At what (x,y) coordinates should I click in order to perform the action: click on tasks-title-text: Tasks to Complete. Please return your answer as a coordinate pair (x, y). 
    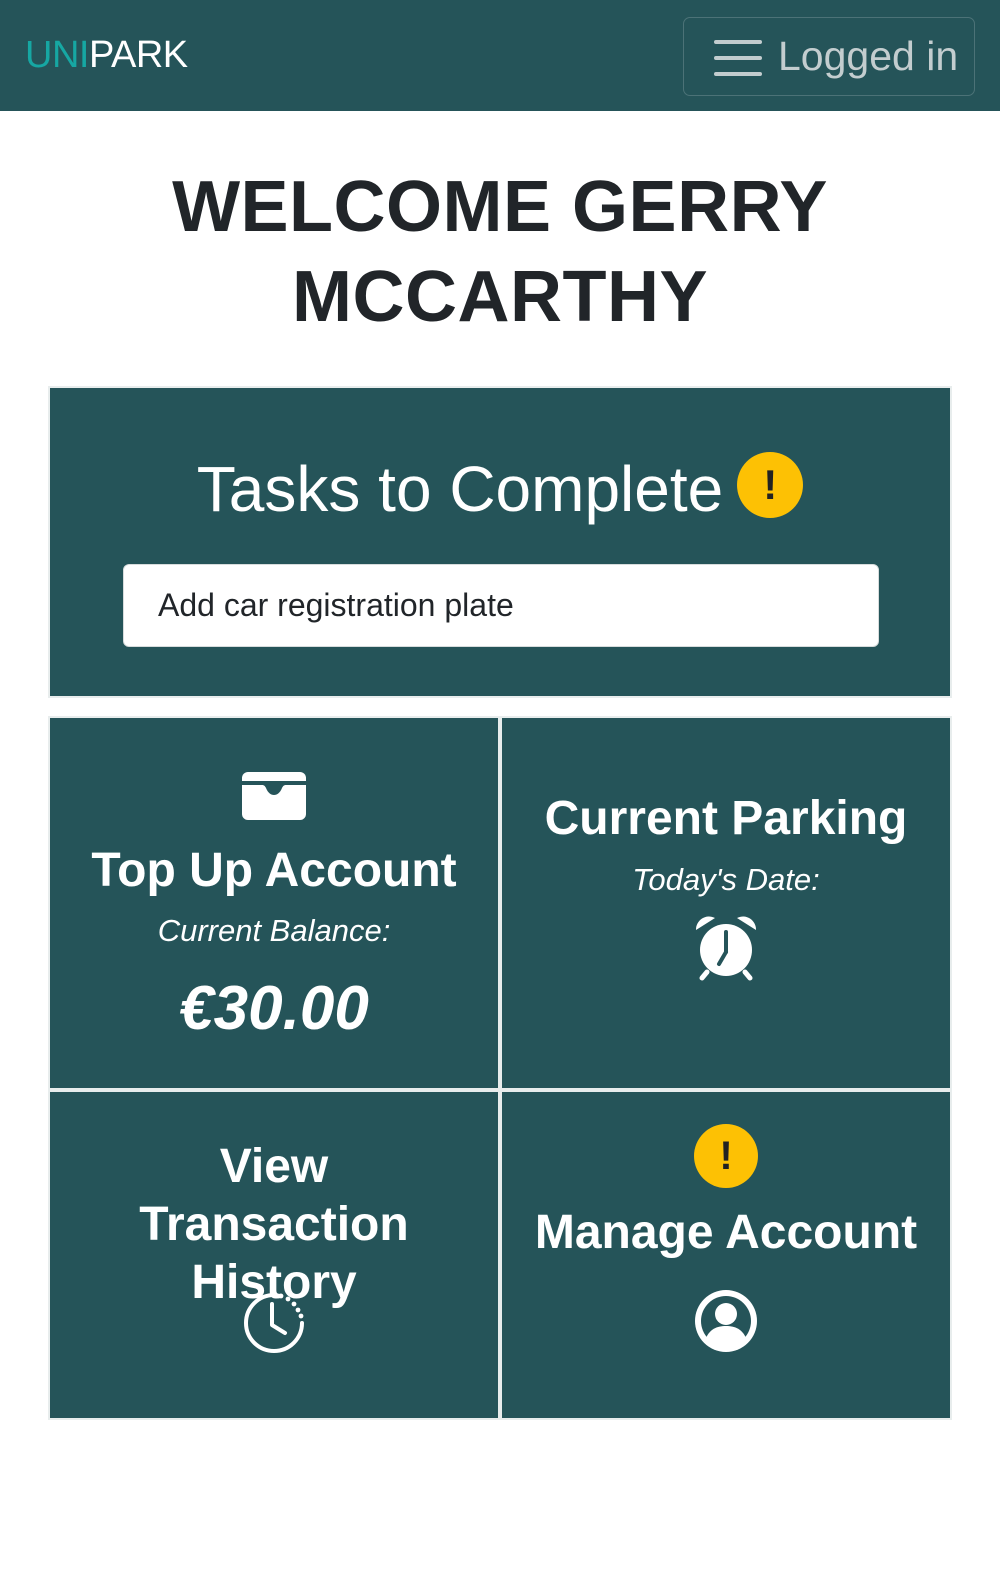
    Looking at the image, I should click on (460, 489).